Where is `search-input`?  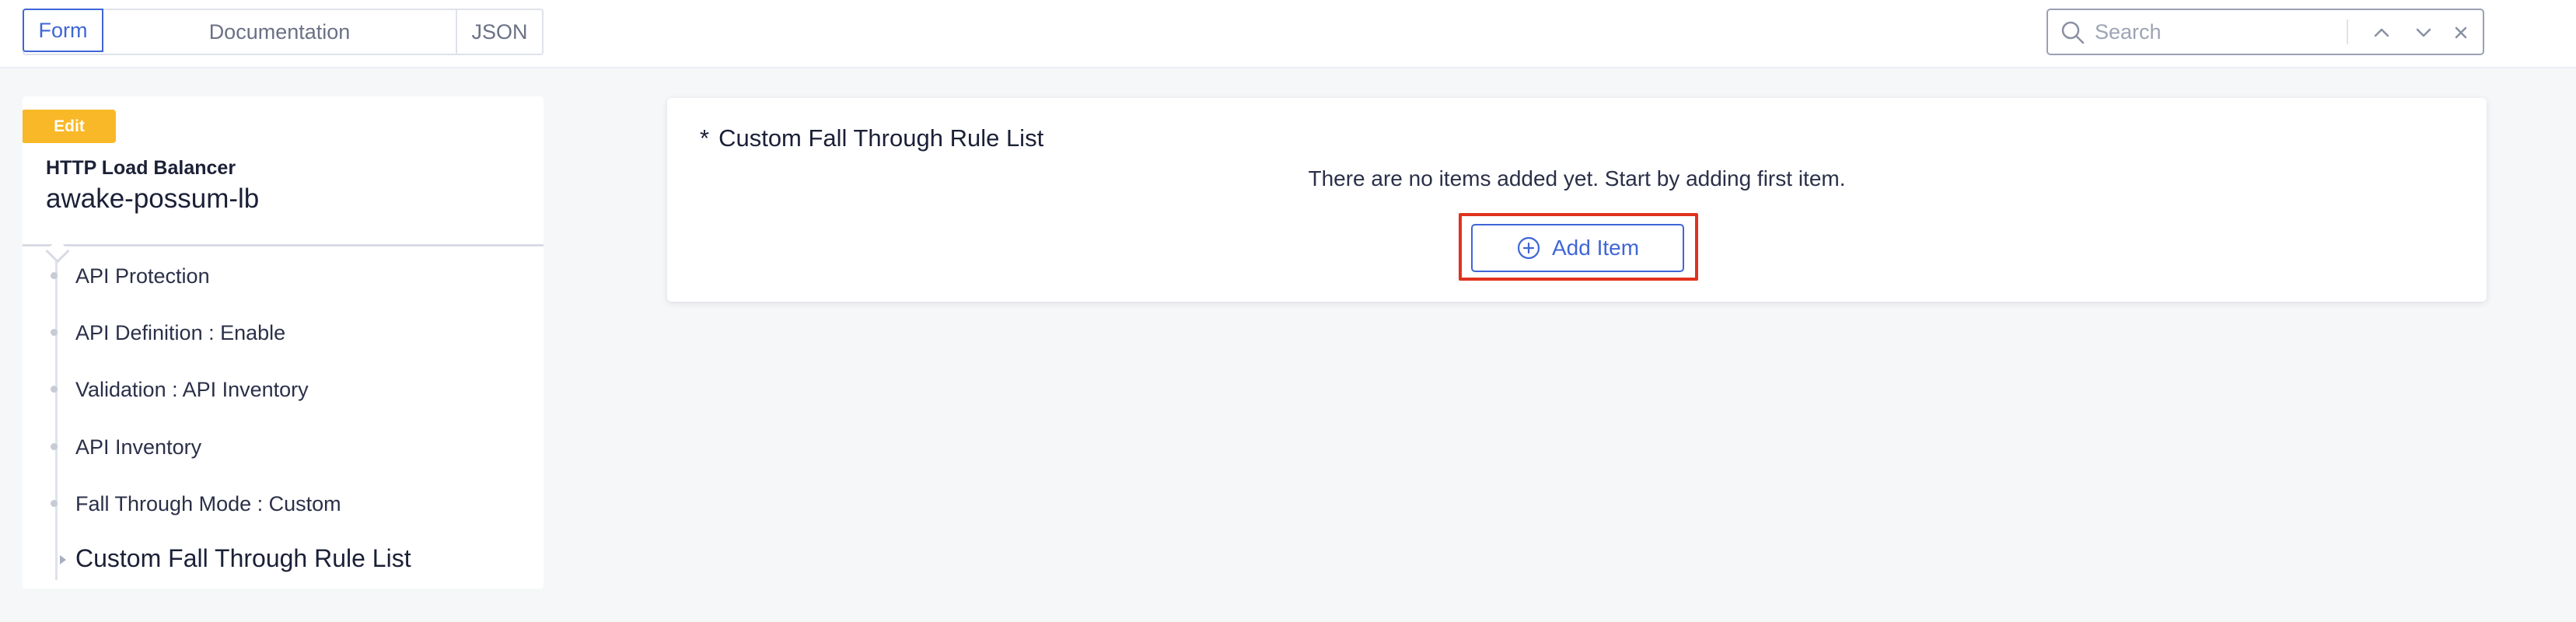
search-input is located at coordinates (2227, 31).